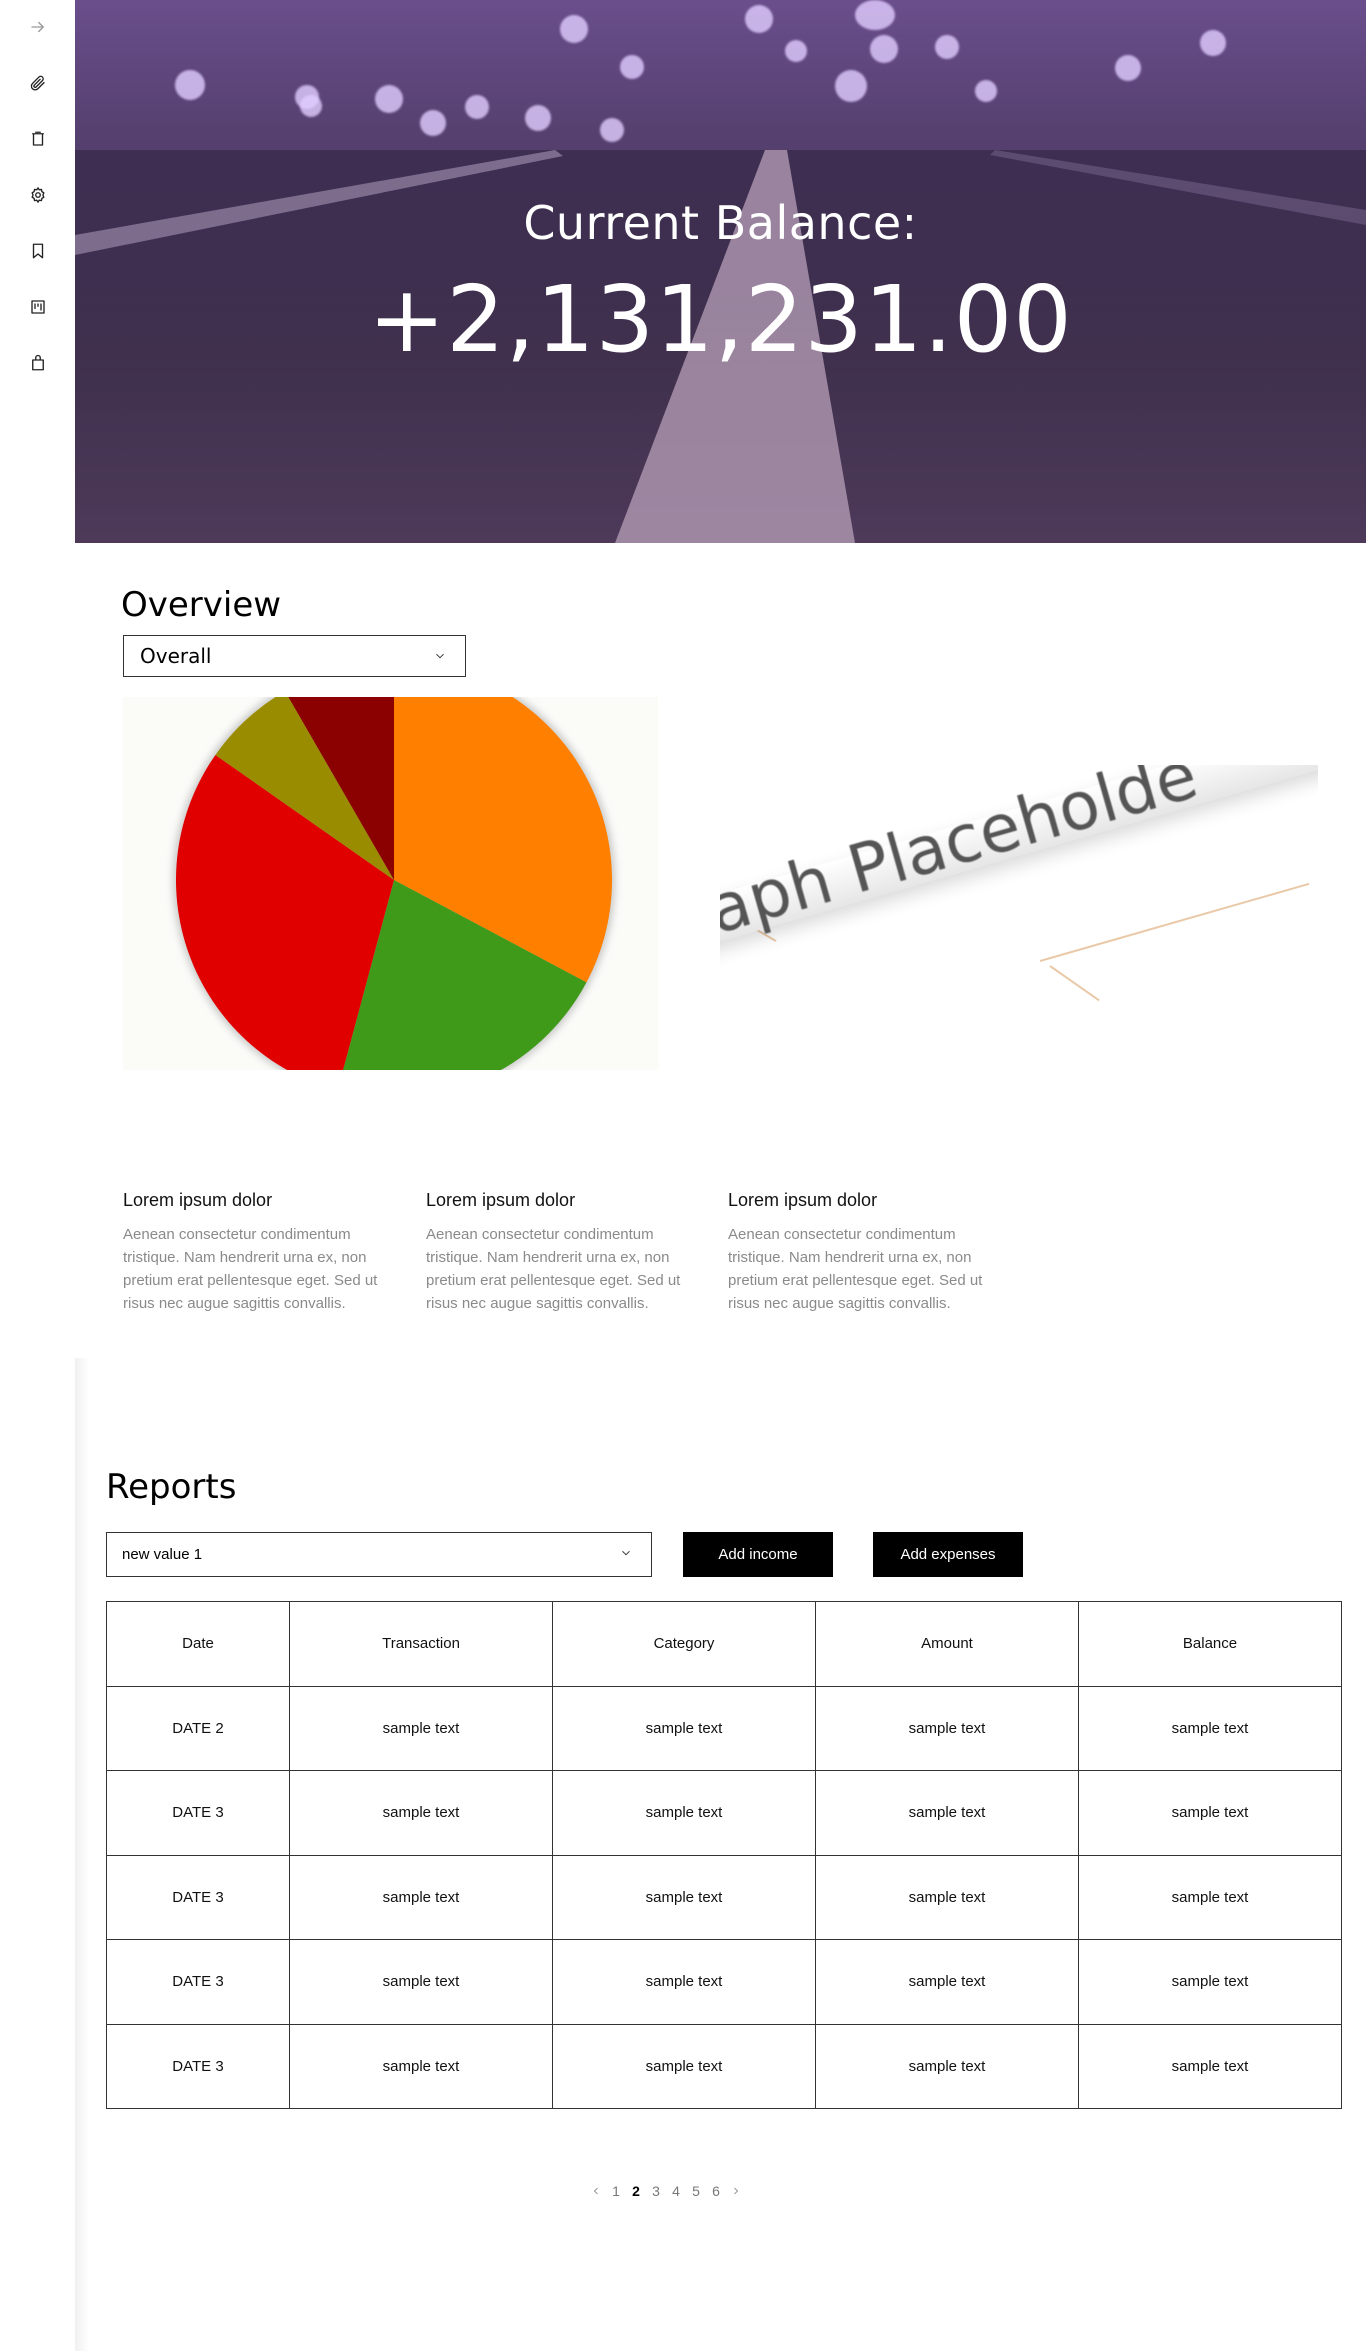  I want to click on balance-value: +2,131,231.00, so click(720, 319).